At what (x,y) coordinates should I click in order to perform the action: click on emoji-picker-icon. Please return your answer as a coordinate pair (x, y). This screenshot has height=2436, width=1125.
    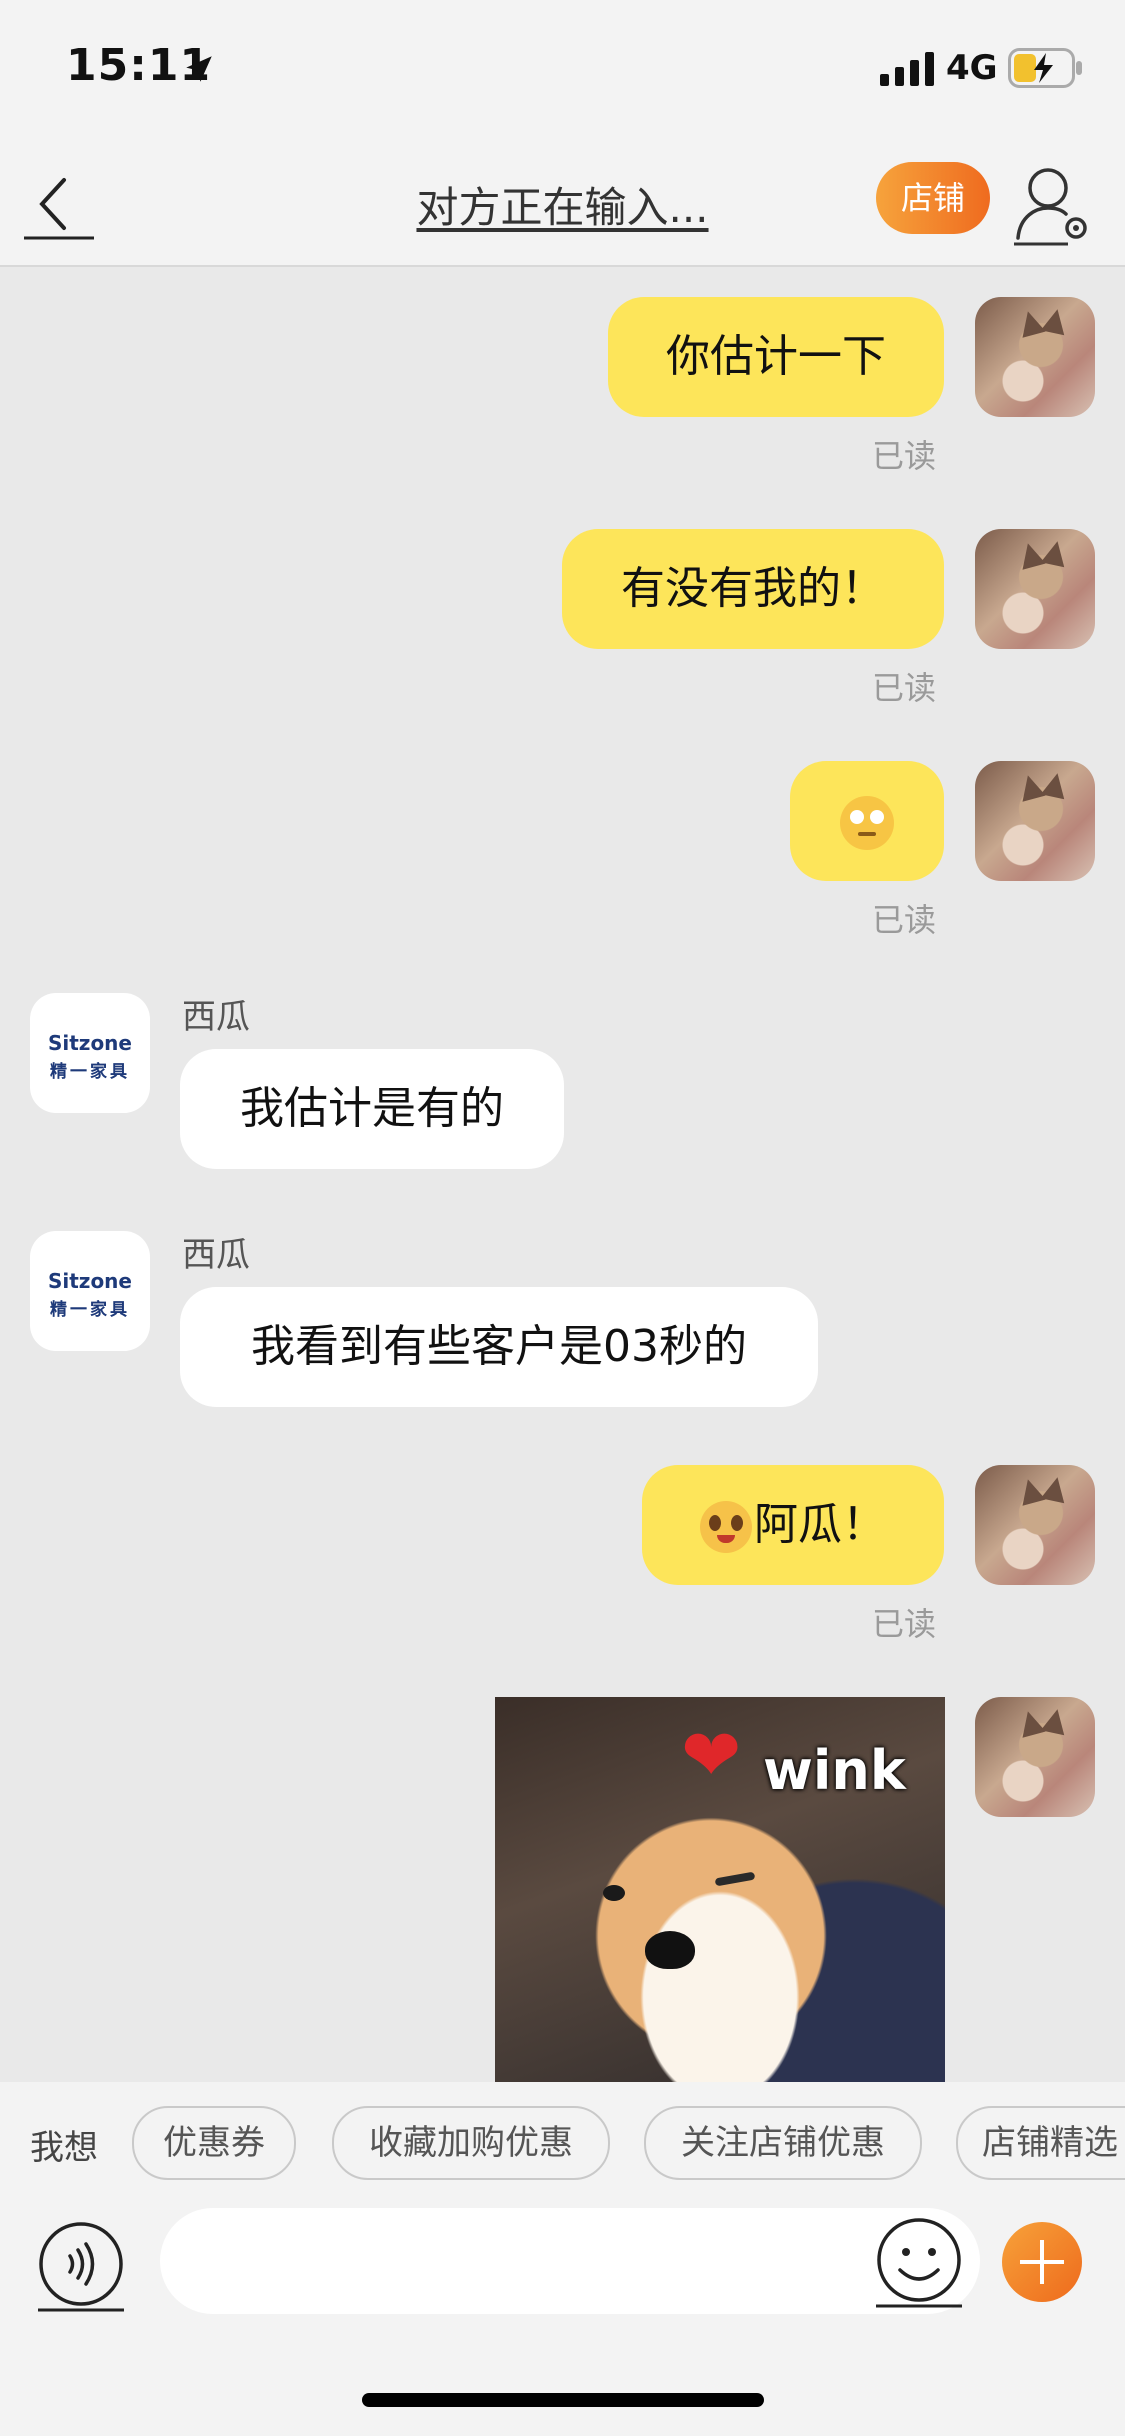
    Looking at the image, I should click on (919, 2262).